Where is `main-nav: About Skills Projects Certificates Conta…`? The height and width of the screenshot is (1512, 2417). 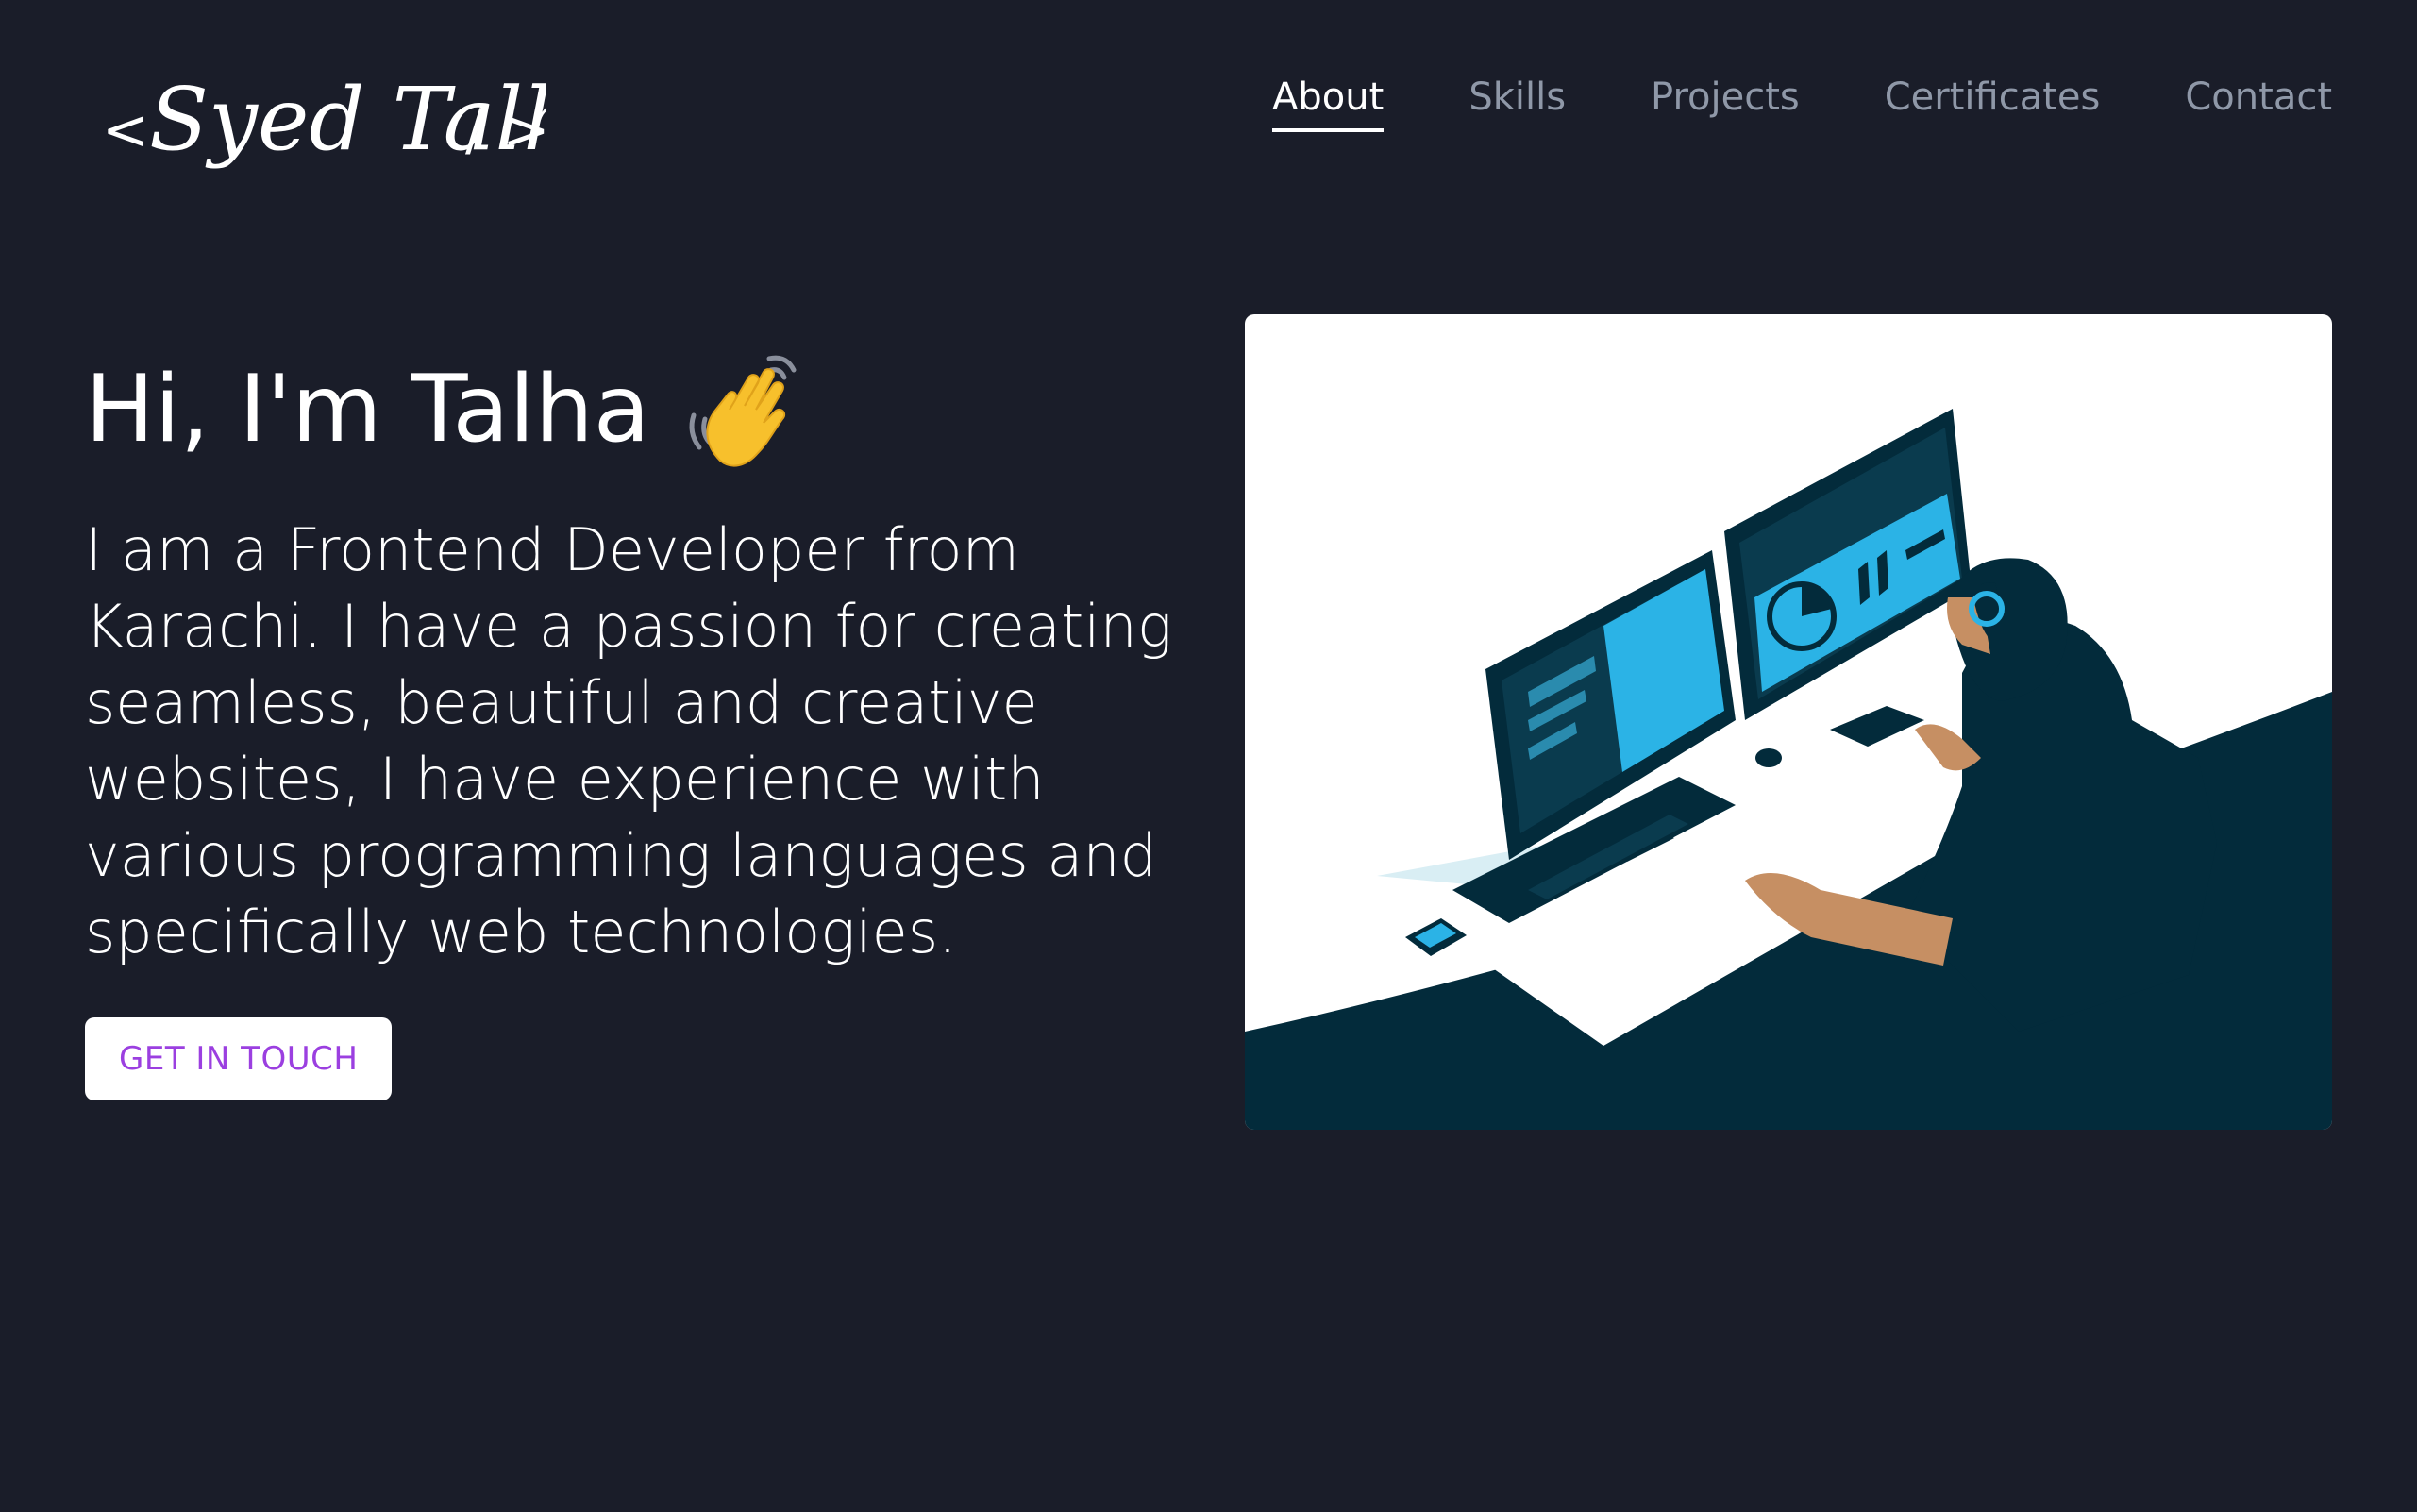
main-nav: About Skills Projects Certificates Conta… is located at coordinates (1802, 104).